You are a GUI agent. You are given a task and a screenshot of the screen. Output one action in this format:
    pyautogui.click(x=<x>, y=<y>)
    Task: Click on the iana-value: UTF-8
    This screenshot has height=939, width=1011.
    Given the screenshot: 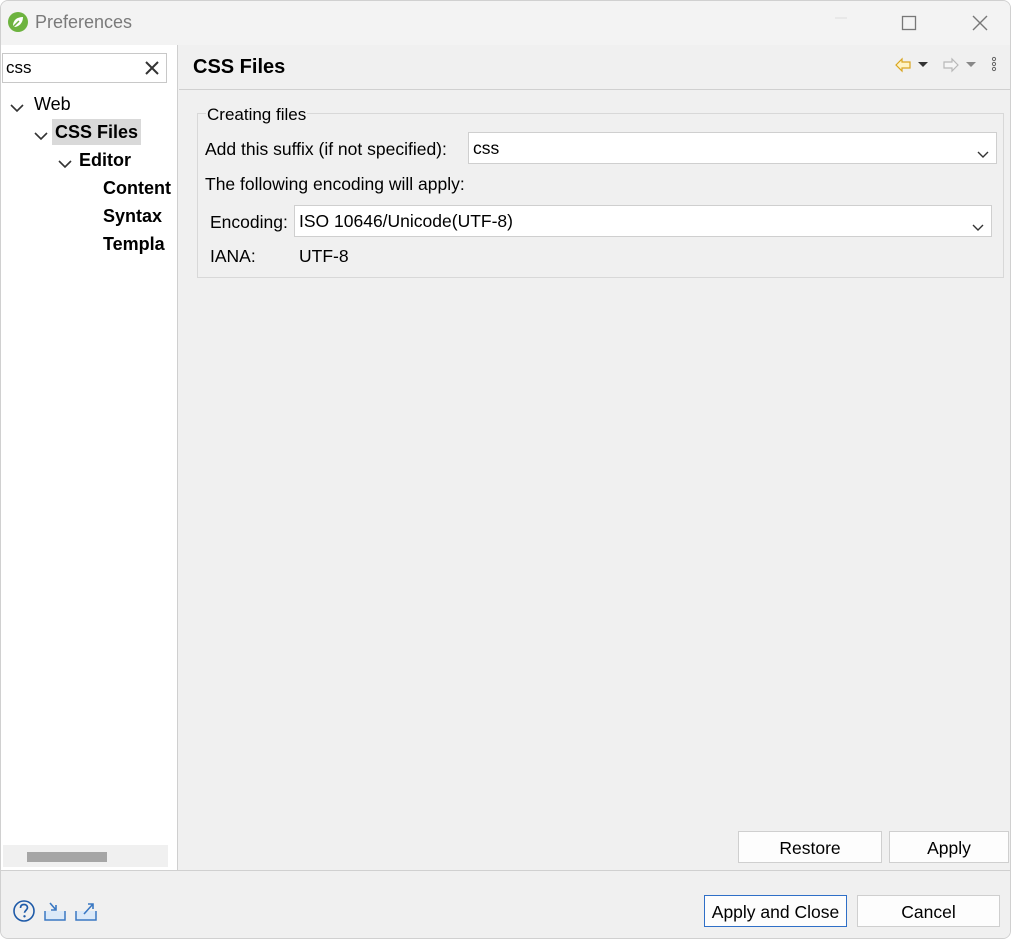 What is the action you would take?
    pyautogui.click(x=324, y=256)
    